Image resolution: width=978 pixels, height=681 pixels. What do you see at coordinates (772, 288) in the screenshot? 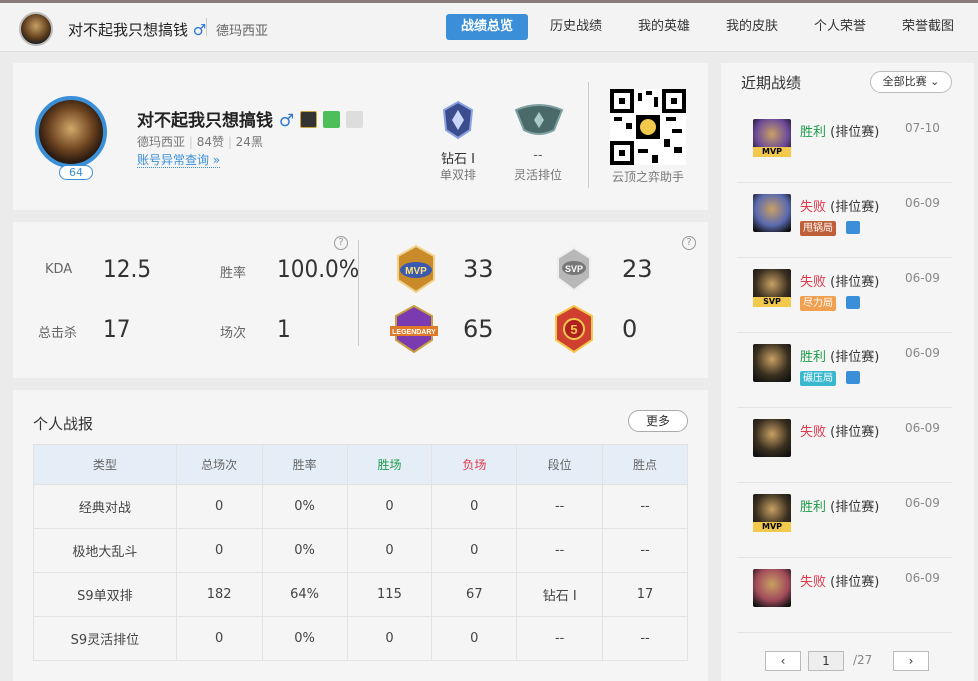
I see `hero-portrait: SVP` at bounding box center [772, 288].